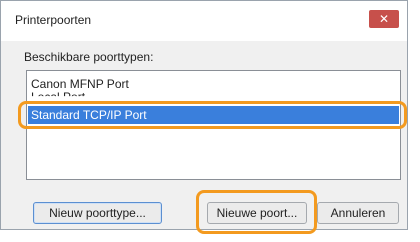 The image size is (420, 242). I want to click on list-item-local-port: Local Port, so click(58, 93).